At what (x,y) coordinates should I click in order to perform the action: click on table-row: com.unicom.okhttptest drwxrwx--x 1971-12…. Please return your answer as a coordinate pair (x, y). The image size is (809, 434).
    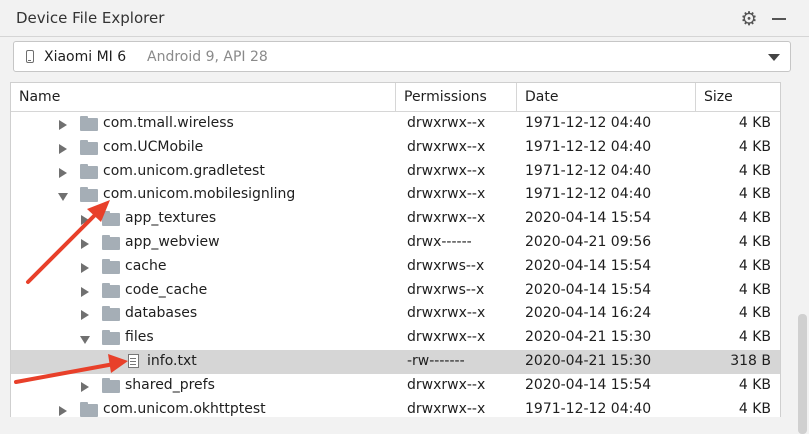
    Looking at the image, I should click on (395, 407).